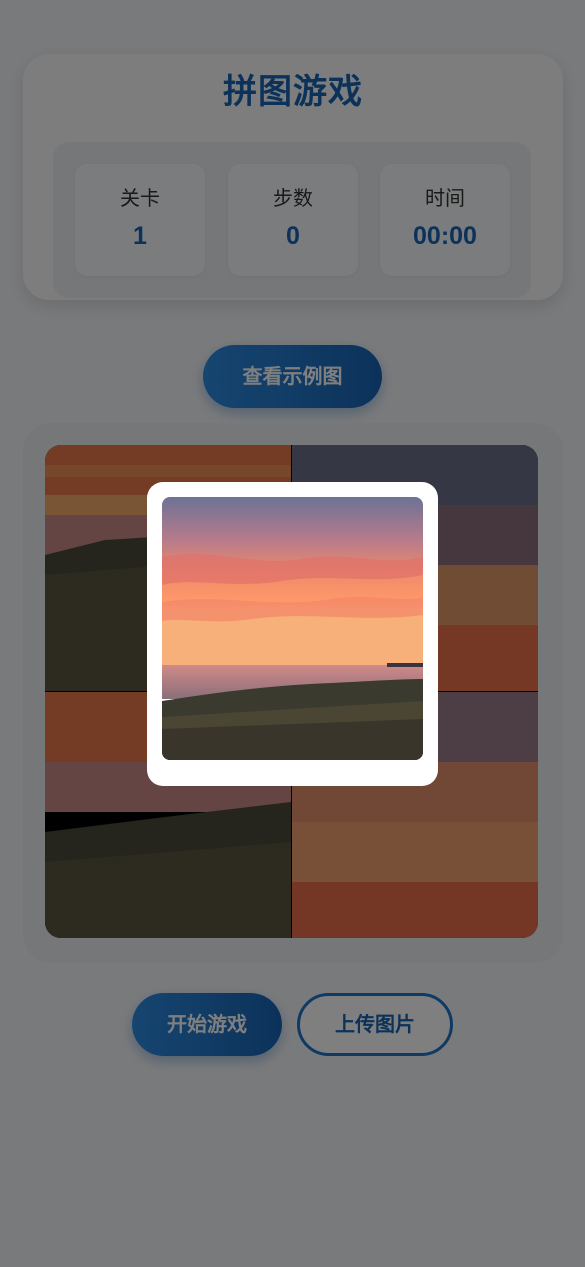 The width and height of the screenshot is (585, 1267). Describe the element at coordinates (292, 628) in the screenshot. I see `example-image` at that location.